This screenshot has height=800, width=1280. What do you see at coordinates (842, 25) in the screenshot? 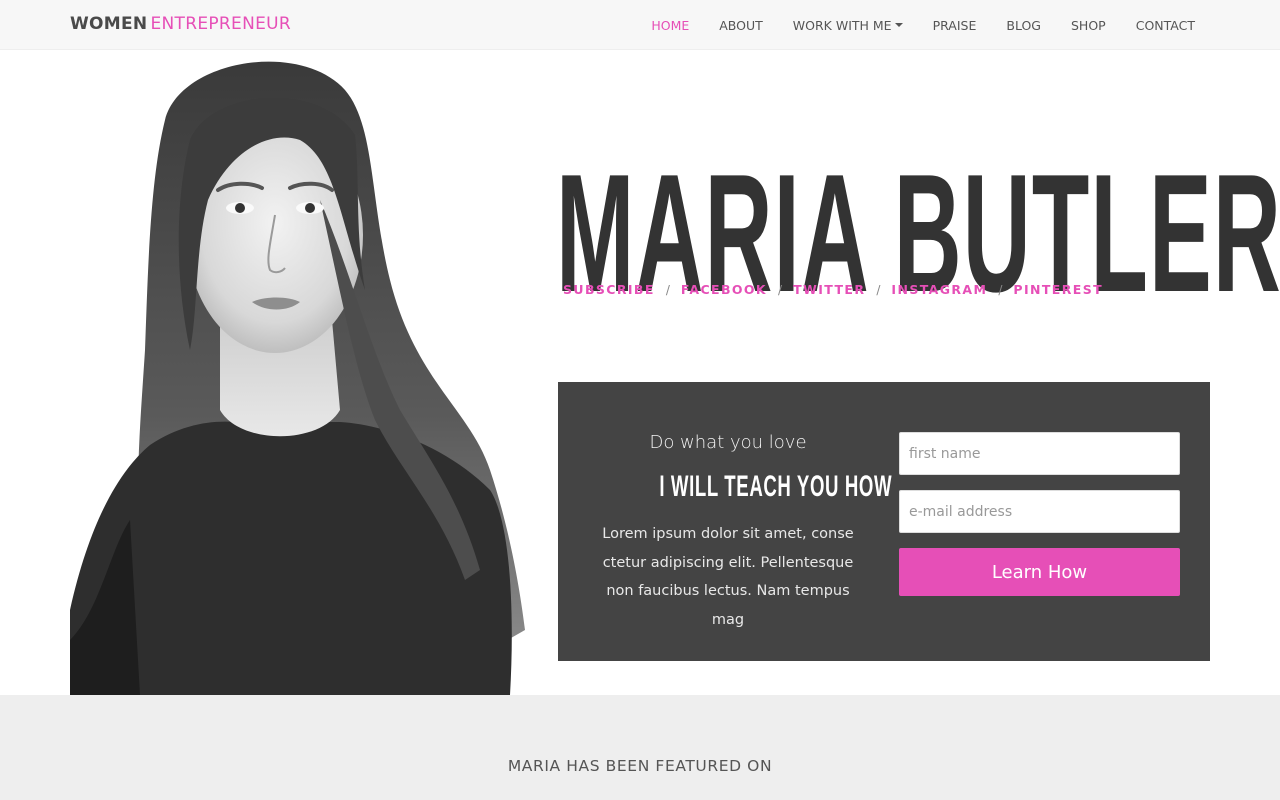
I see `nav-item-label: WORK WITH ME` at bounding box center [842, 25].